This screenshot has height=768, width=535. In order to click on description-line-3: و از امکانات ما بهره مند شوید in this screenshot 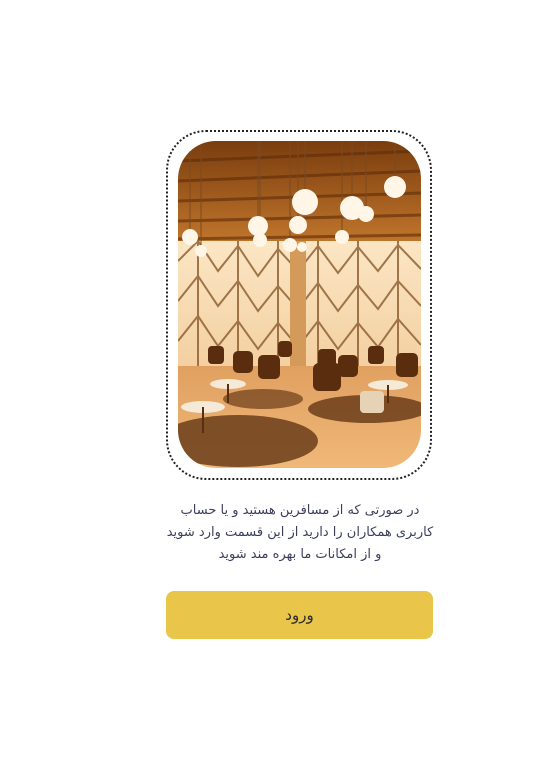, I will do `click(300, 554)`.